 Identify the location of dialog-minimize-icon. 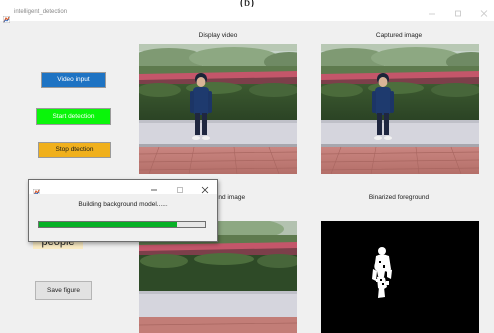
(154, 187).